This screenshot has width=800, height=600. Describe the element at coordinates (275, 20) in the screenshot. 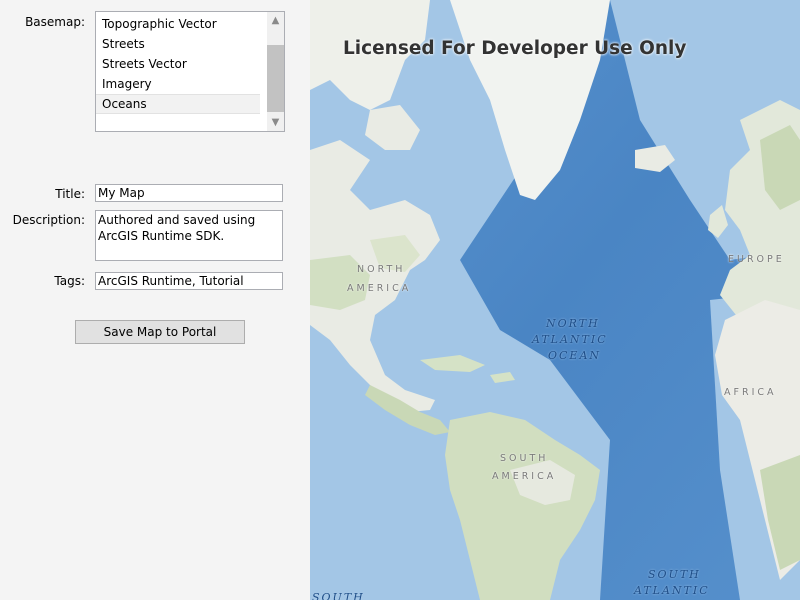

I see `scroll-up-icon: ▲` at that location.